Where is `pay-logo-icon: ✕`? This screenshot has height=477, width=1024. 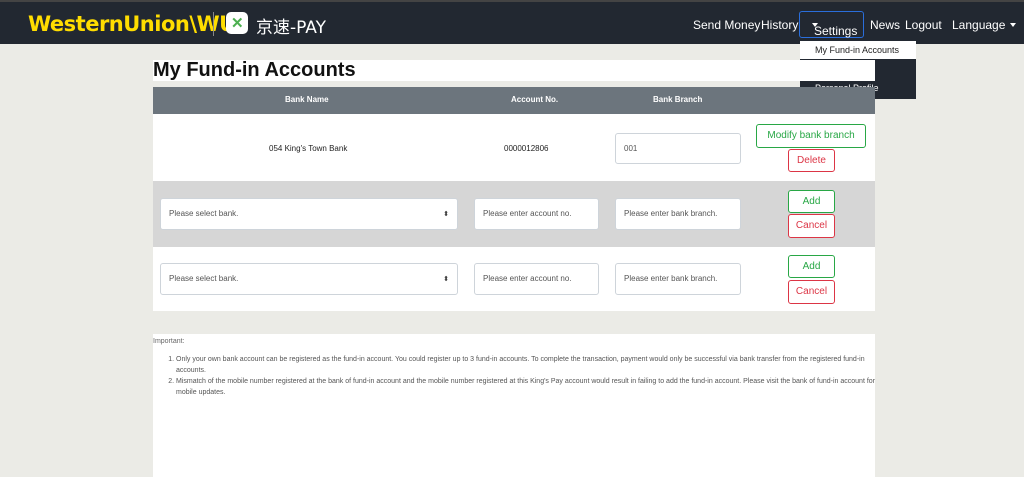 pay-logo-icon: ✕ is located at coordinates (237, 23).